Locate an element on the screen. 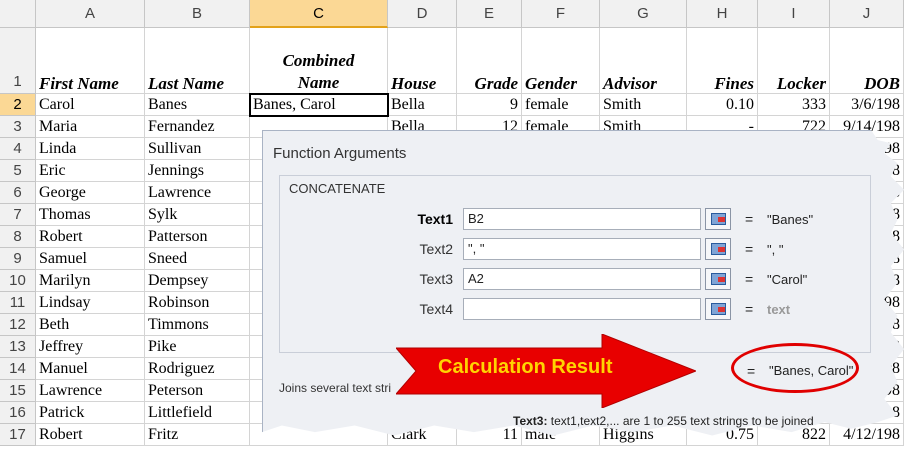  cell-b7: Sylk is located at coordinates (197, 215).